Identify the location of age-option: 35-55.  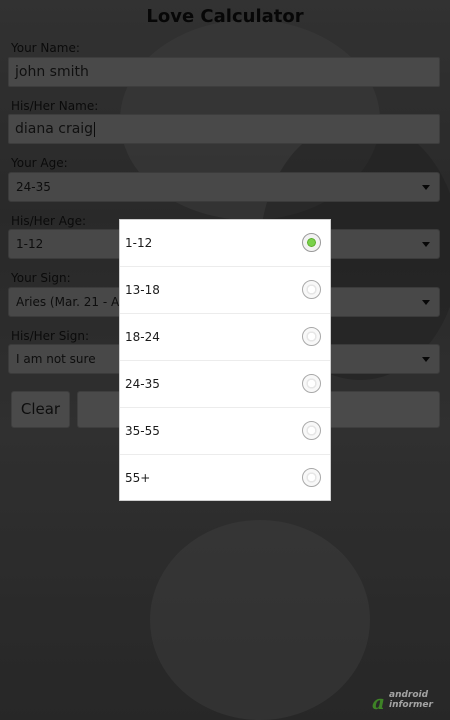
(225, 431).